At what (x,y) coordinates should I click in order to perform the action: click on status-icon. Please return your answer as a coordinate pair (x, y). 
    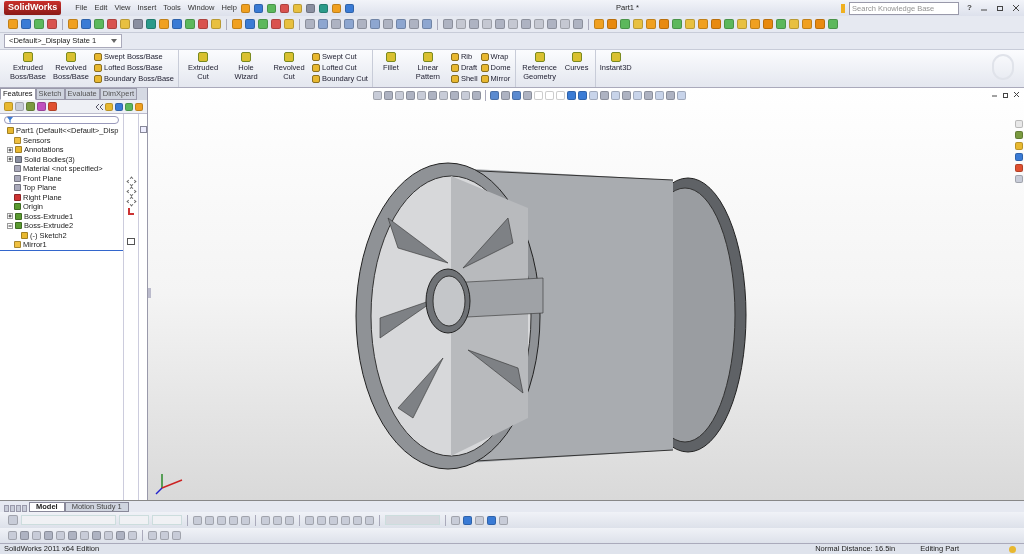
    Looking at the image, I should click on (1012, 549).